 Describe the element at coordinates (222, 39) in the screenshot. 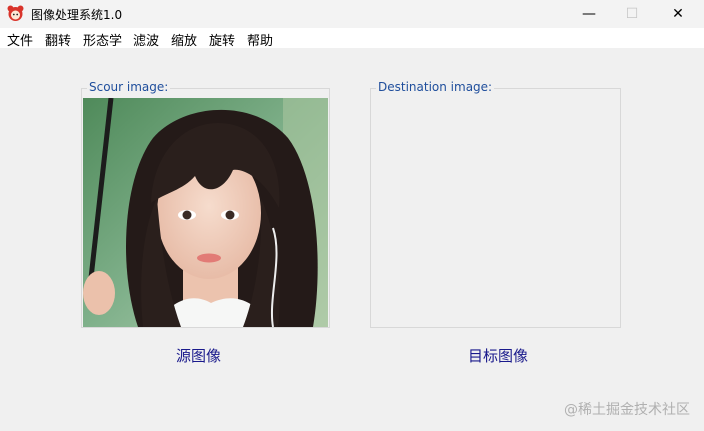

I see `menu-rotate: 旋转` at that location.